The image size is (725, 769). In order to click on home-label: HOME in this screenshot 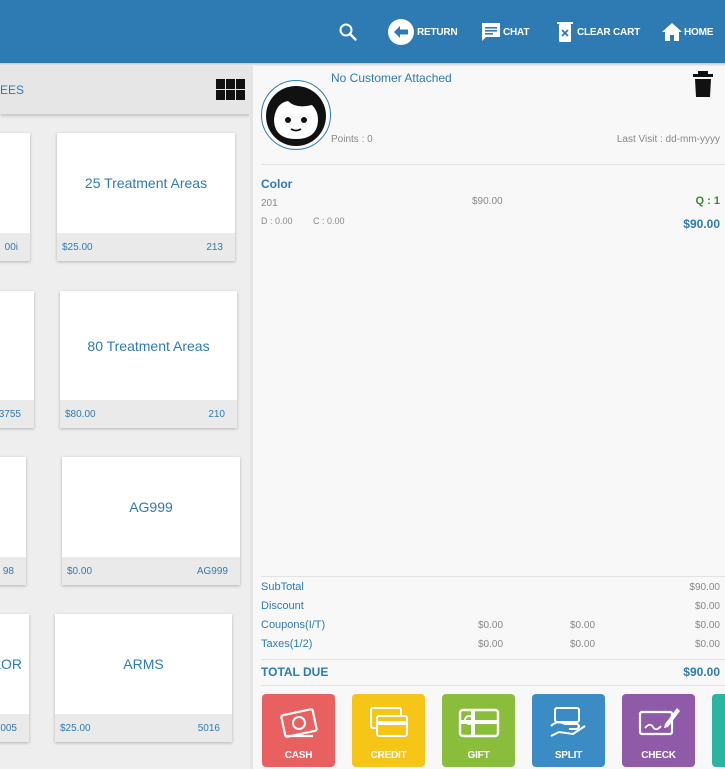, I will do `click(699, 32)`.